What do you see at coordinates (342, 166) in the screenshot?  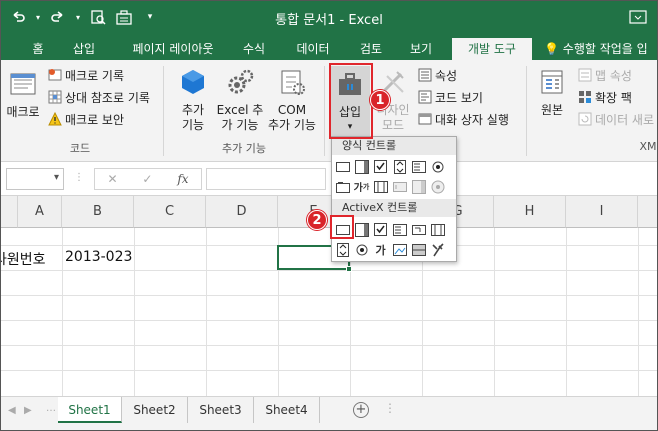 I see `form-button-control-icon` at bounding box center [342, 166].